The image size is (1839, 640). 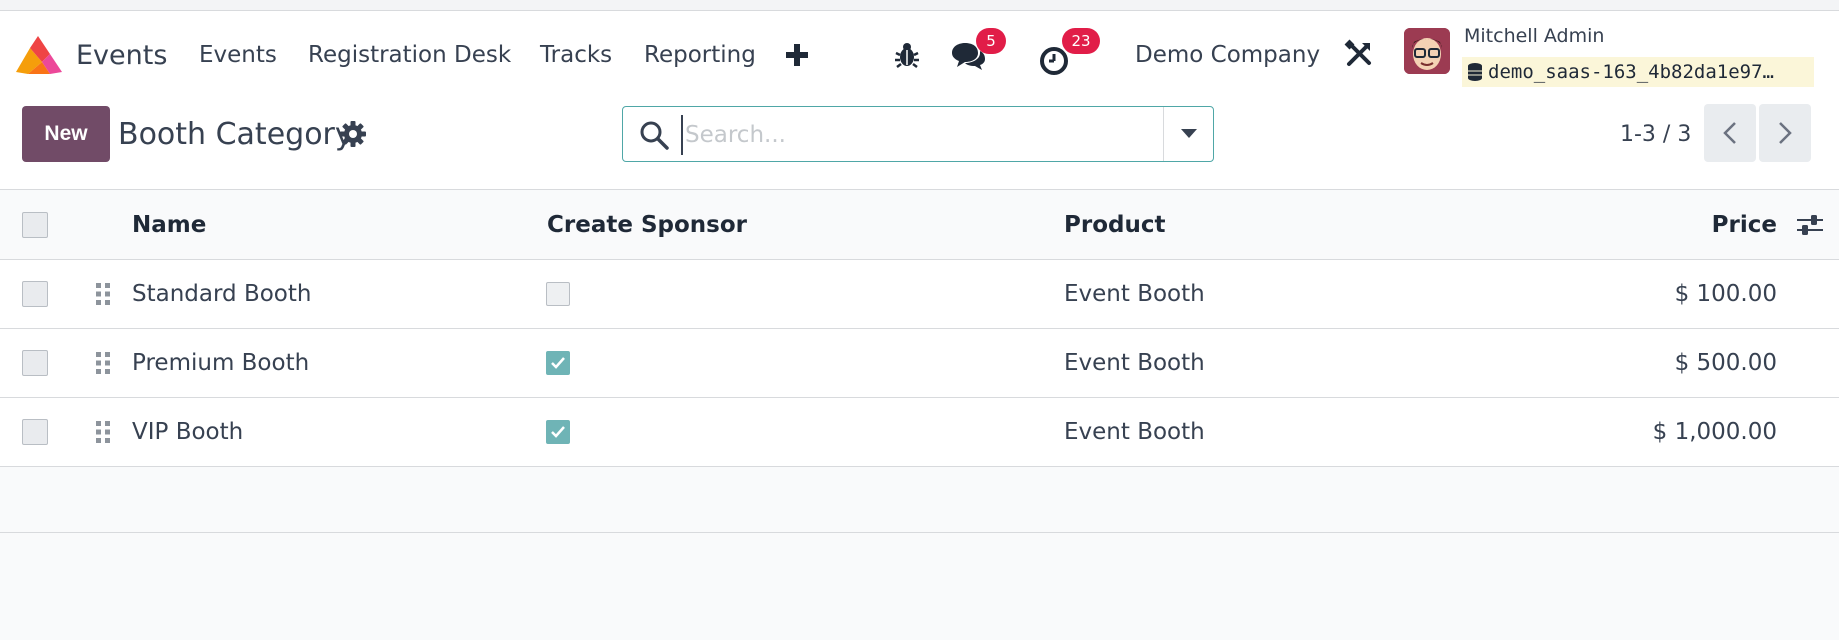 What do you see at coordinates (919, 225) in the screenshot?
I see `table-header-row: Name Create Sponsor Product Price` at bounding box center [919, 225].